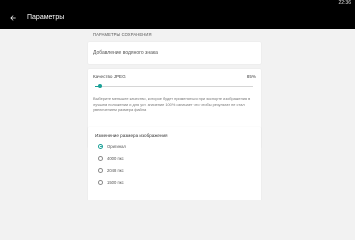  What do you see at coordinates (115, 182) in the screenshot?
I see `radio-label: 1500 пкс` at bounding box center [115, 182].